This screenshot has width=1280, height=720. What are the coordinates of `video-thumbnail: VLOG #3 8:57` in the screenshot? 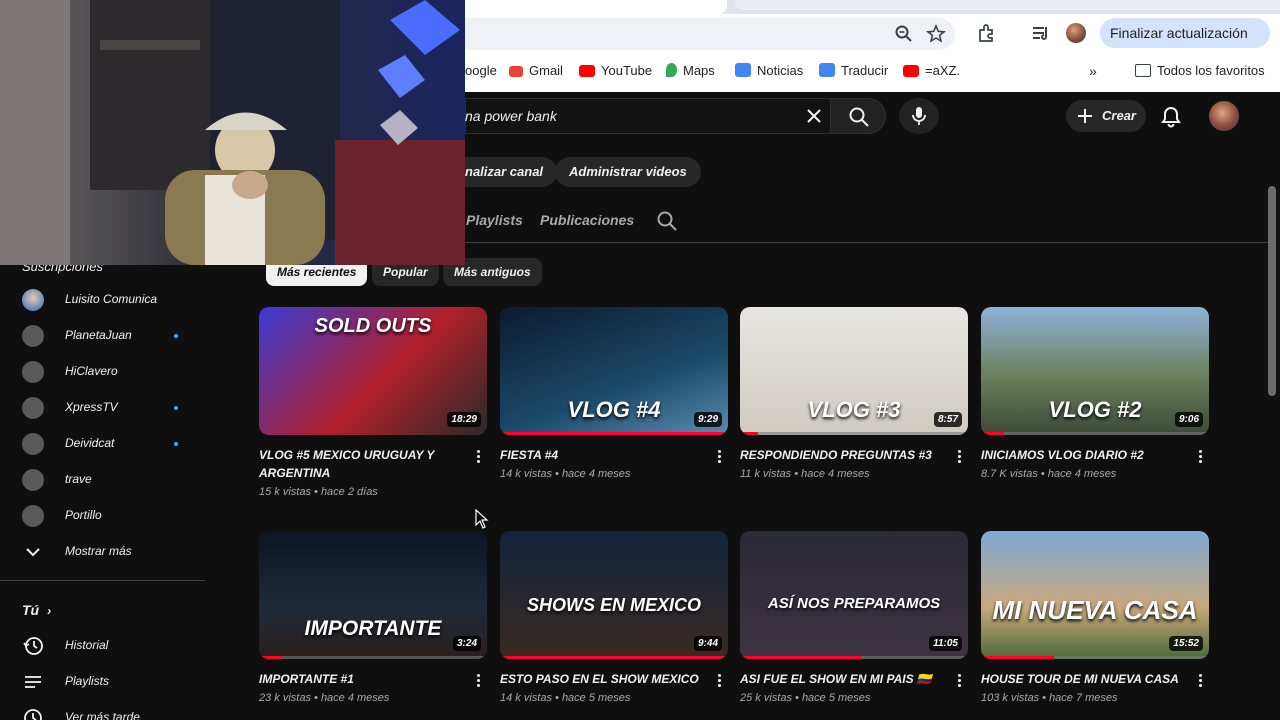 It's located at (854, 371).